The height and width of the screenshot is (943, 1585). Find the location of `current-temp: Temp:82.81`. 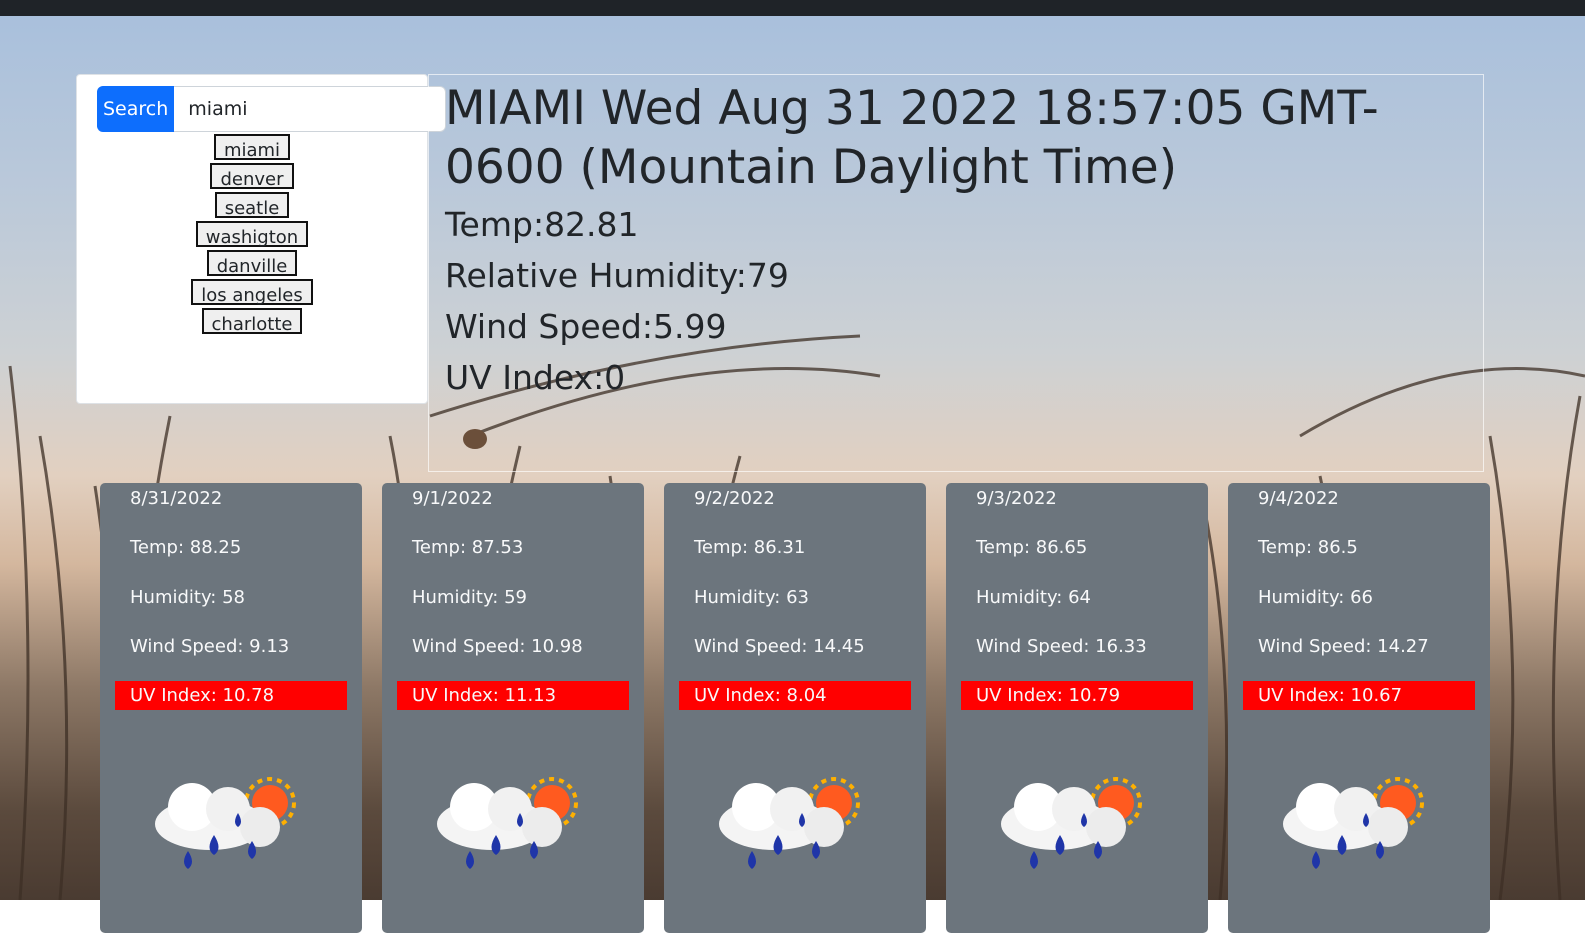

current-temp: Temp:82.81 is located at coordinates (542, 224).